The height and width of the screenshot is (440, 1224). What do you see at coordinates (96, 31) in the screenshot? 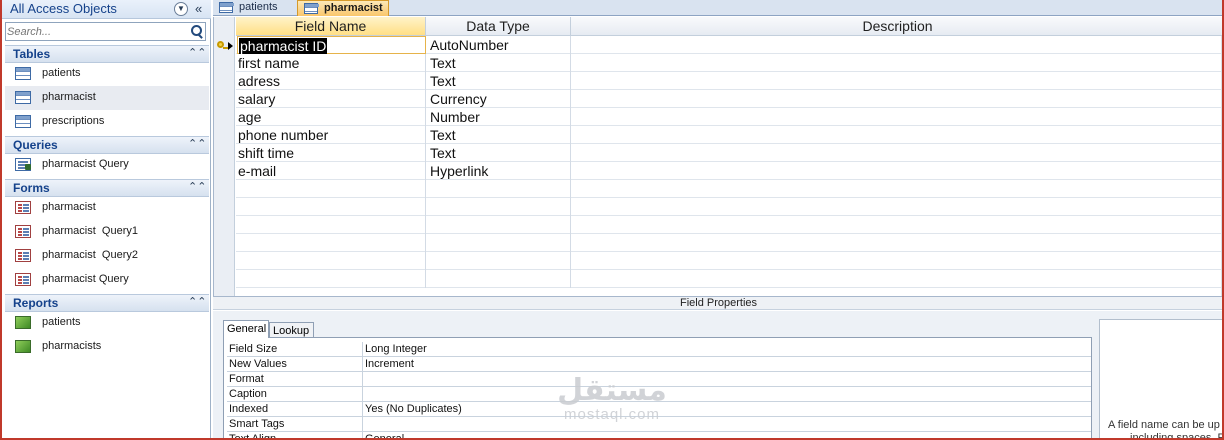
I see `search-input` at bounding box center [96, 31].